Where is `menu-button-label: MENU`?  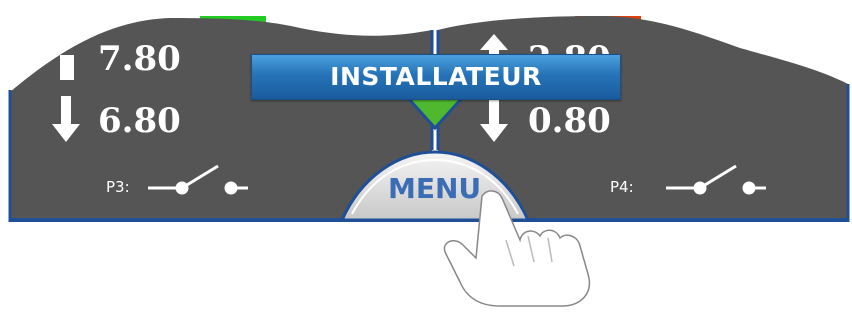
menu-button-label: MENU is located at coordinates (434, 189).